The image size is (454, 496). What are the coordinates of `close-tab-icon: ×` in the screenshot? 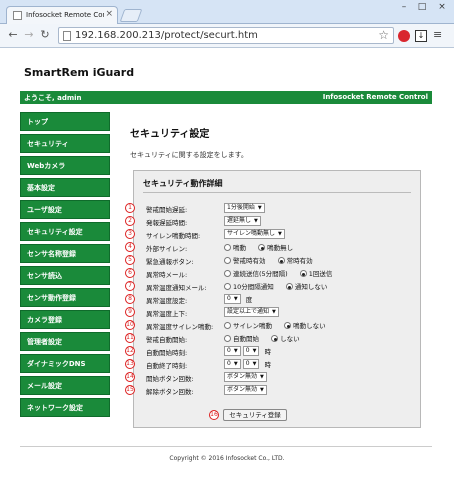 It's located at (109, 14).